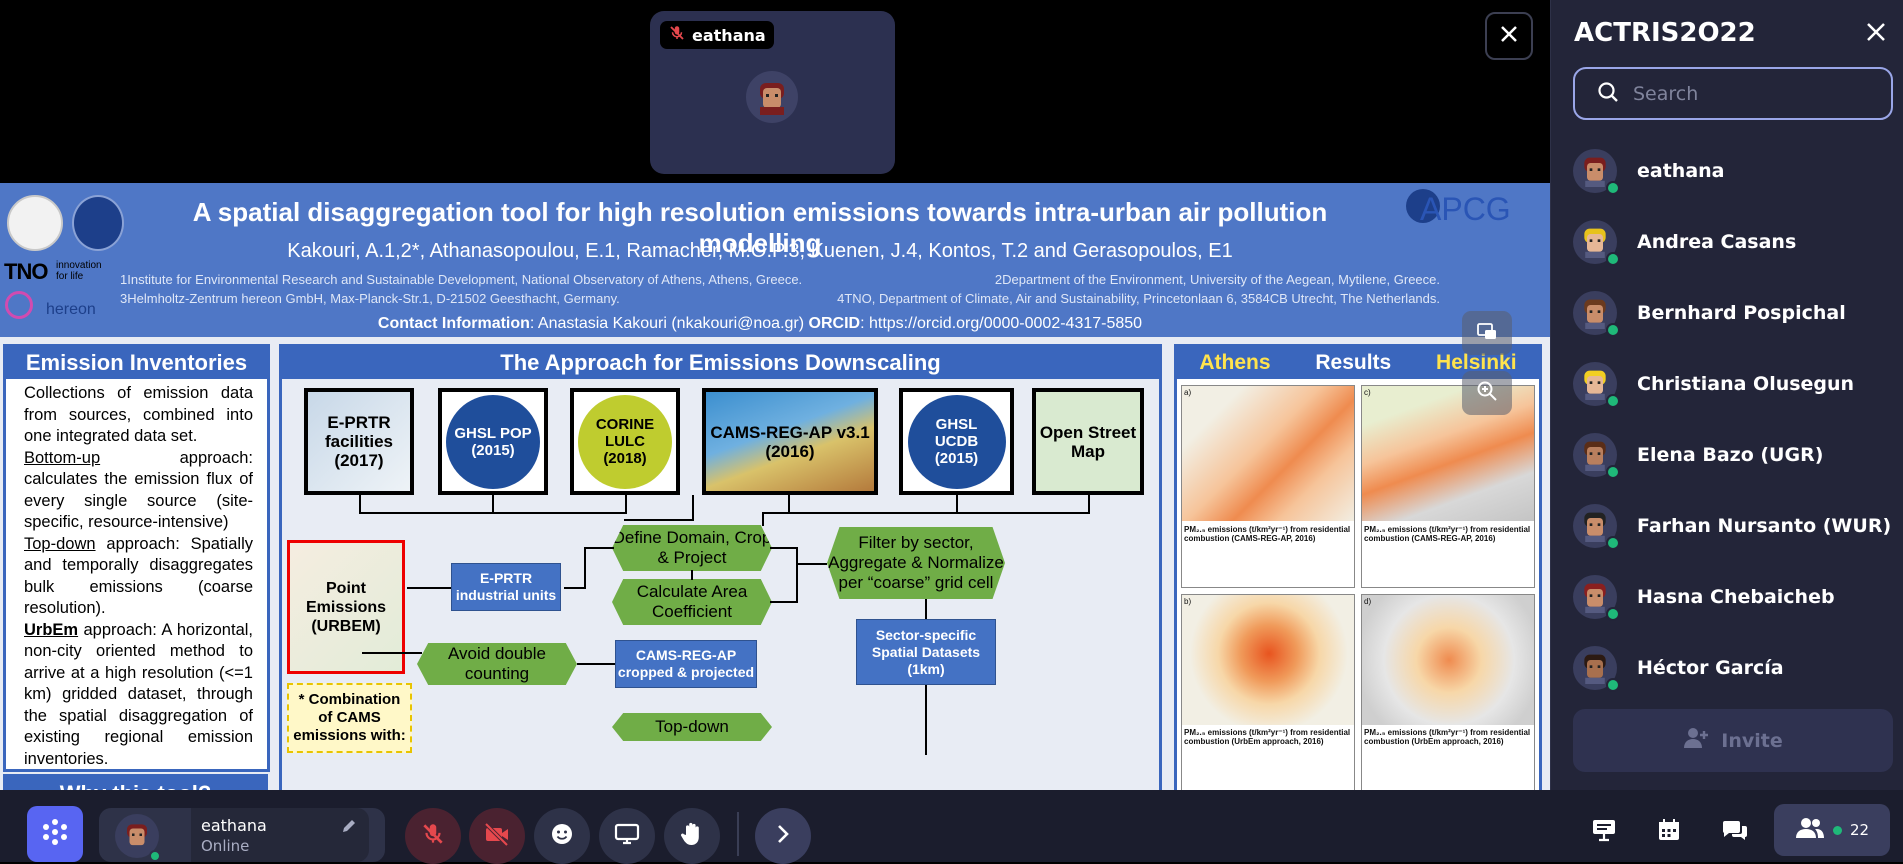 This screenshot has height=864, width=1903. What do you see at coordinates (55, 834) in the screenshot?
I see `main-menu-button` at bounding box center [55, 834].